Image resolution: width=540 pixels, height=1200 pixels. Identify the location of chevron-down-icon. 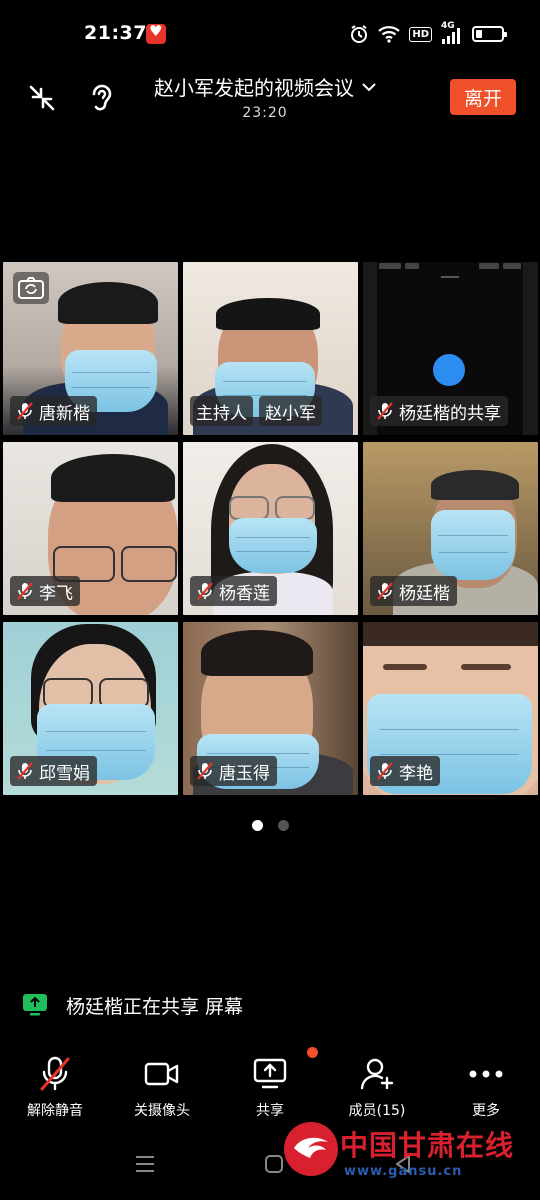
(369, 87).